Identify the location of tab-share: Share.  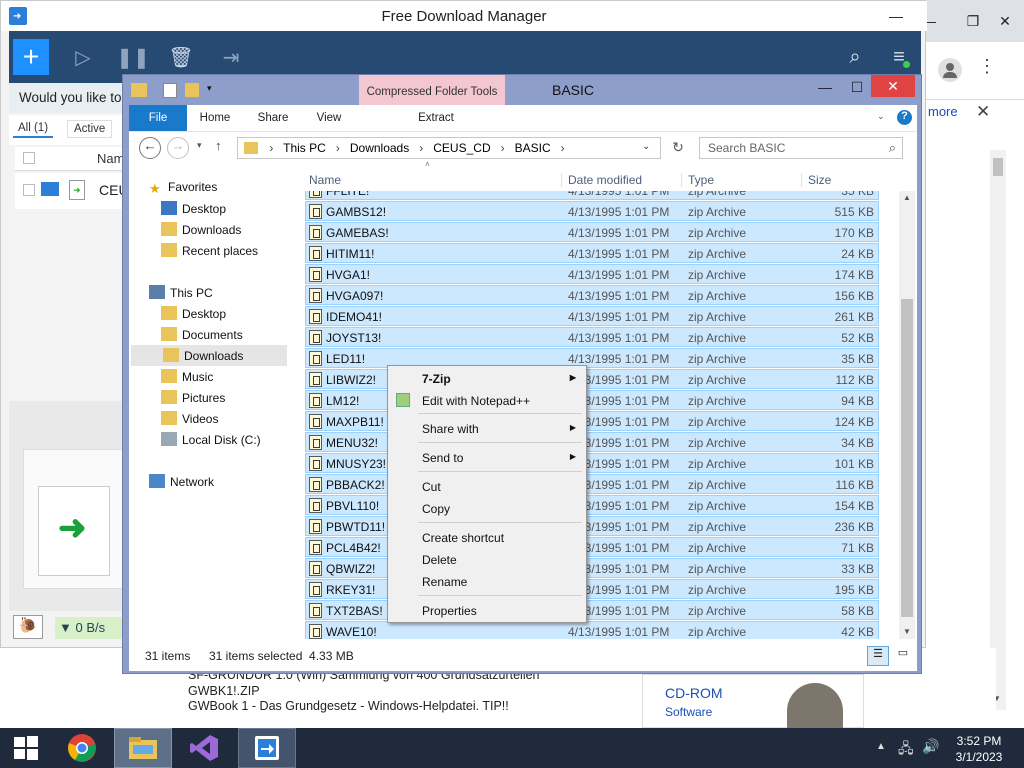
(273, 118).